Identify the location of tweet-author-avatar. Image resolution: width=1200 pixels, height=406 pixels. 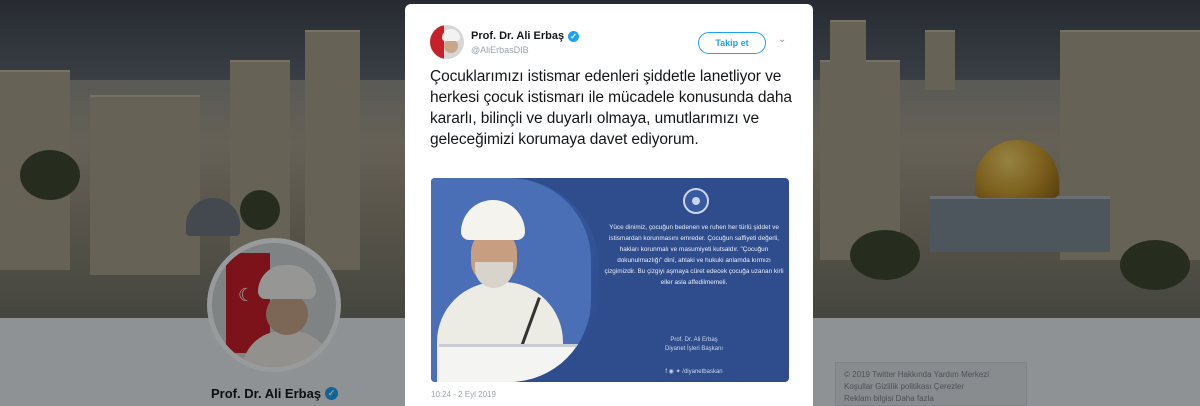
(447, 42).